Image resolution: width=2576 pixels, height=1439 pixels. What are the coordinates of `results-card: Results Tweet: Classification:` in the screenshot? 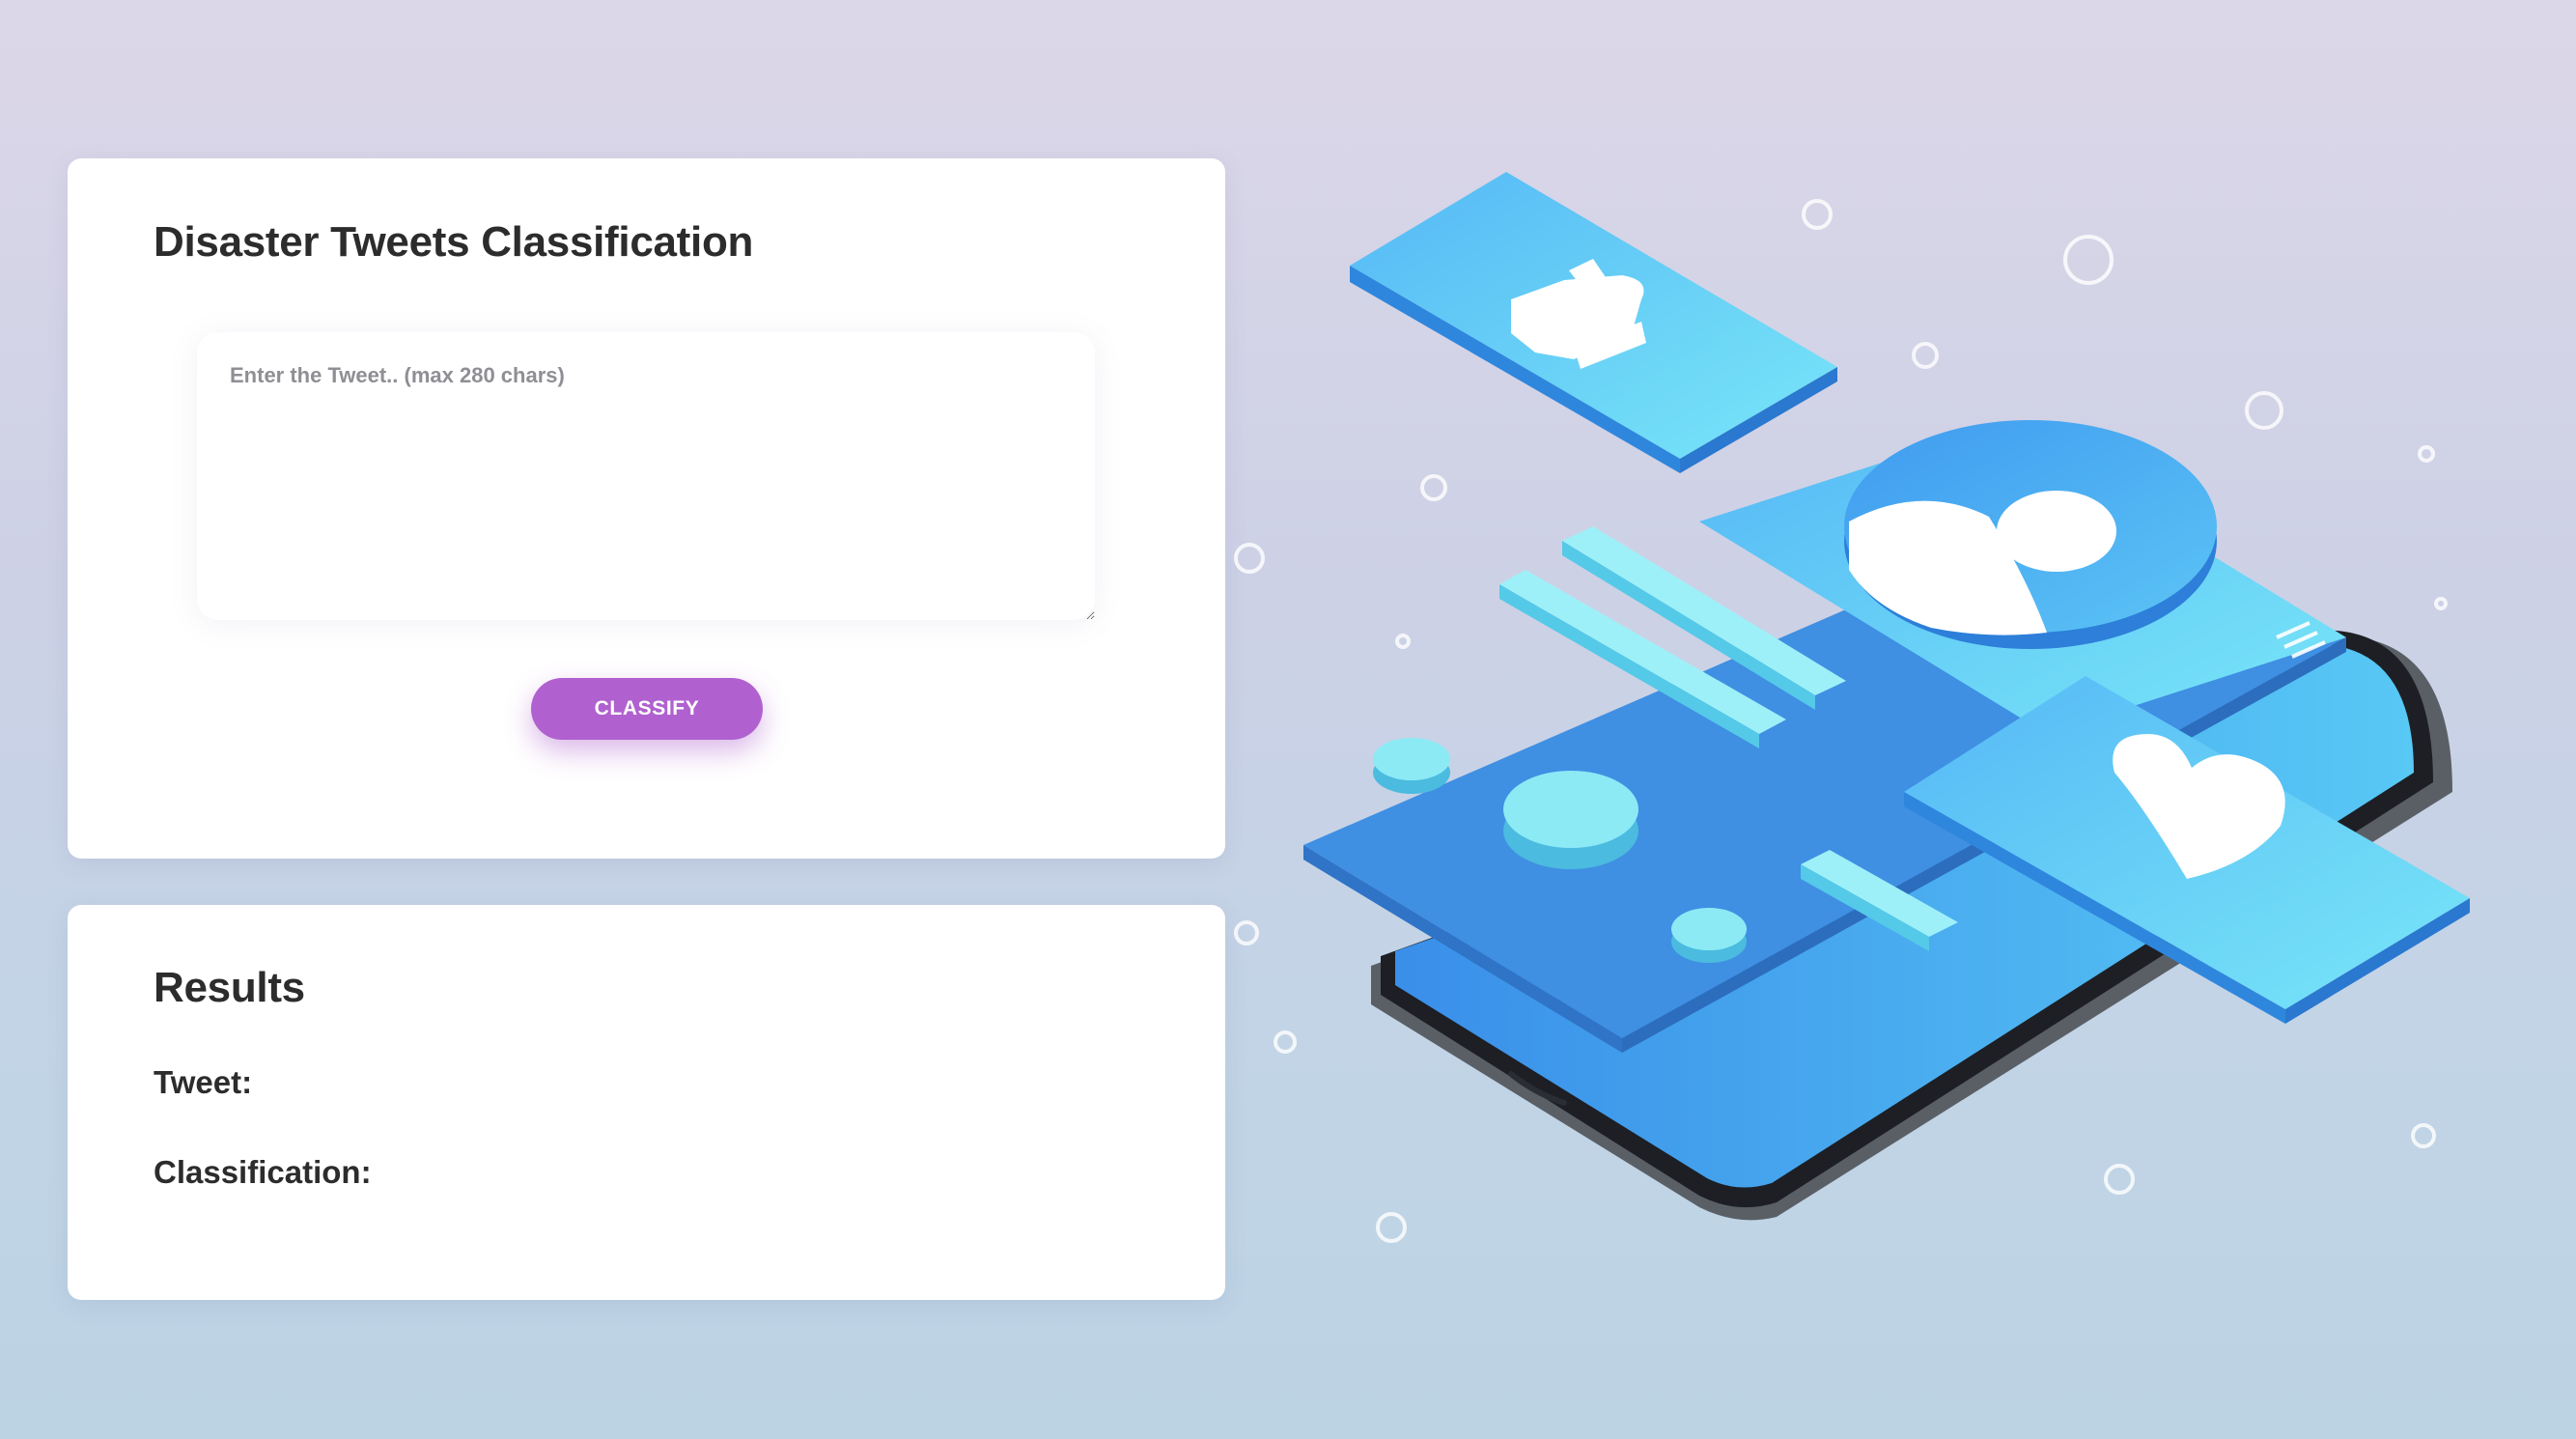 It's located at (647, 1102).